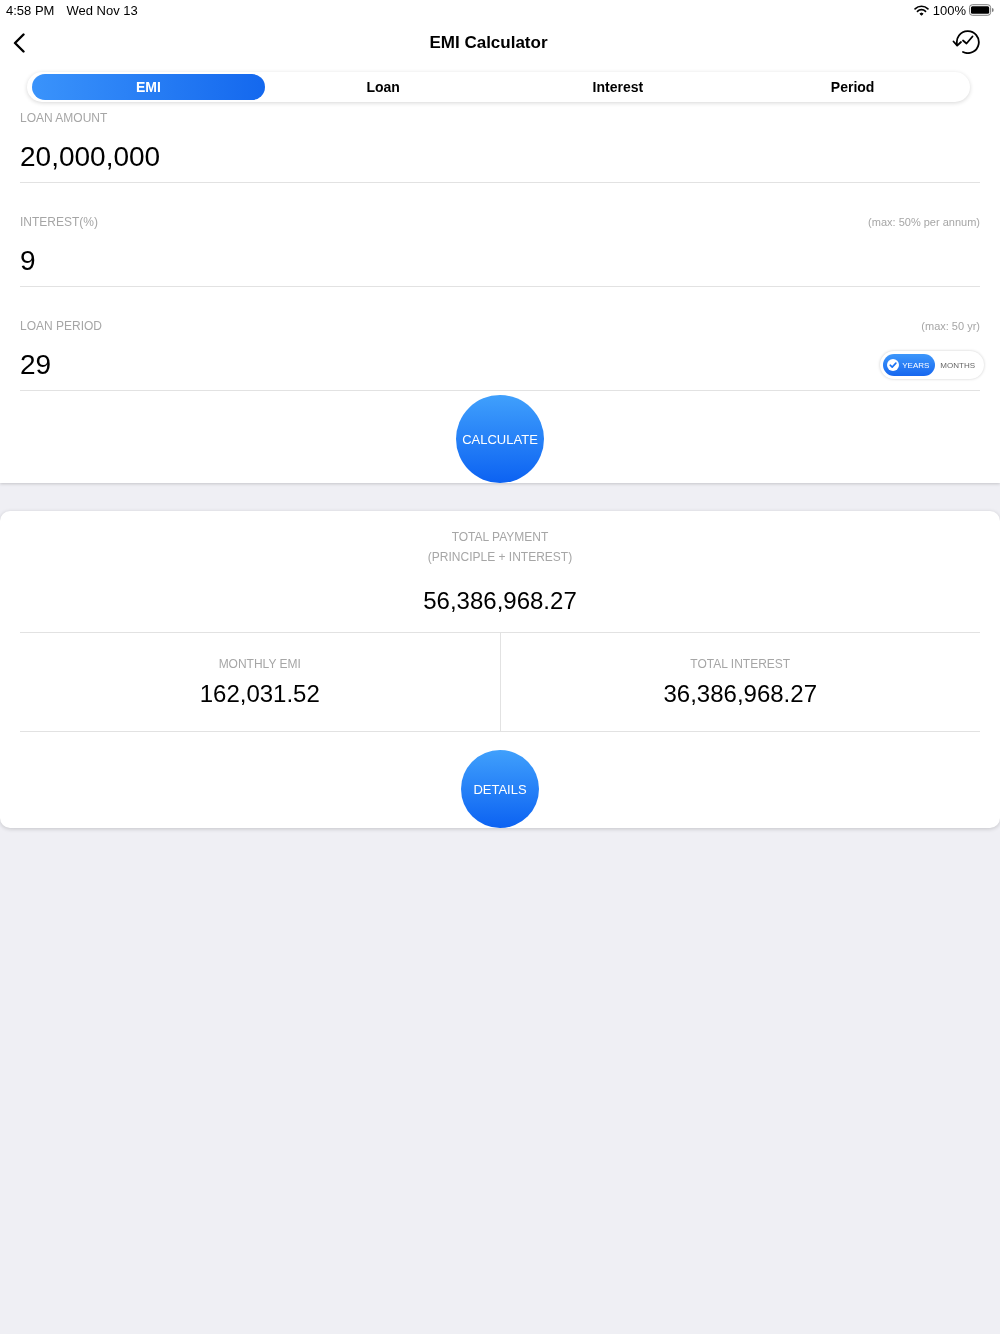  What do you see at coordinates (924, 222) in the screenshot?
I see `field-hint: (max: 50% per annum)` at bounding box center [924, 222].